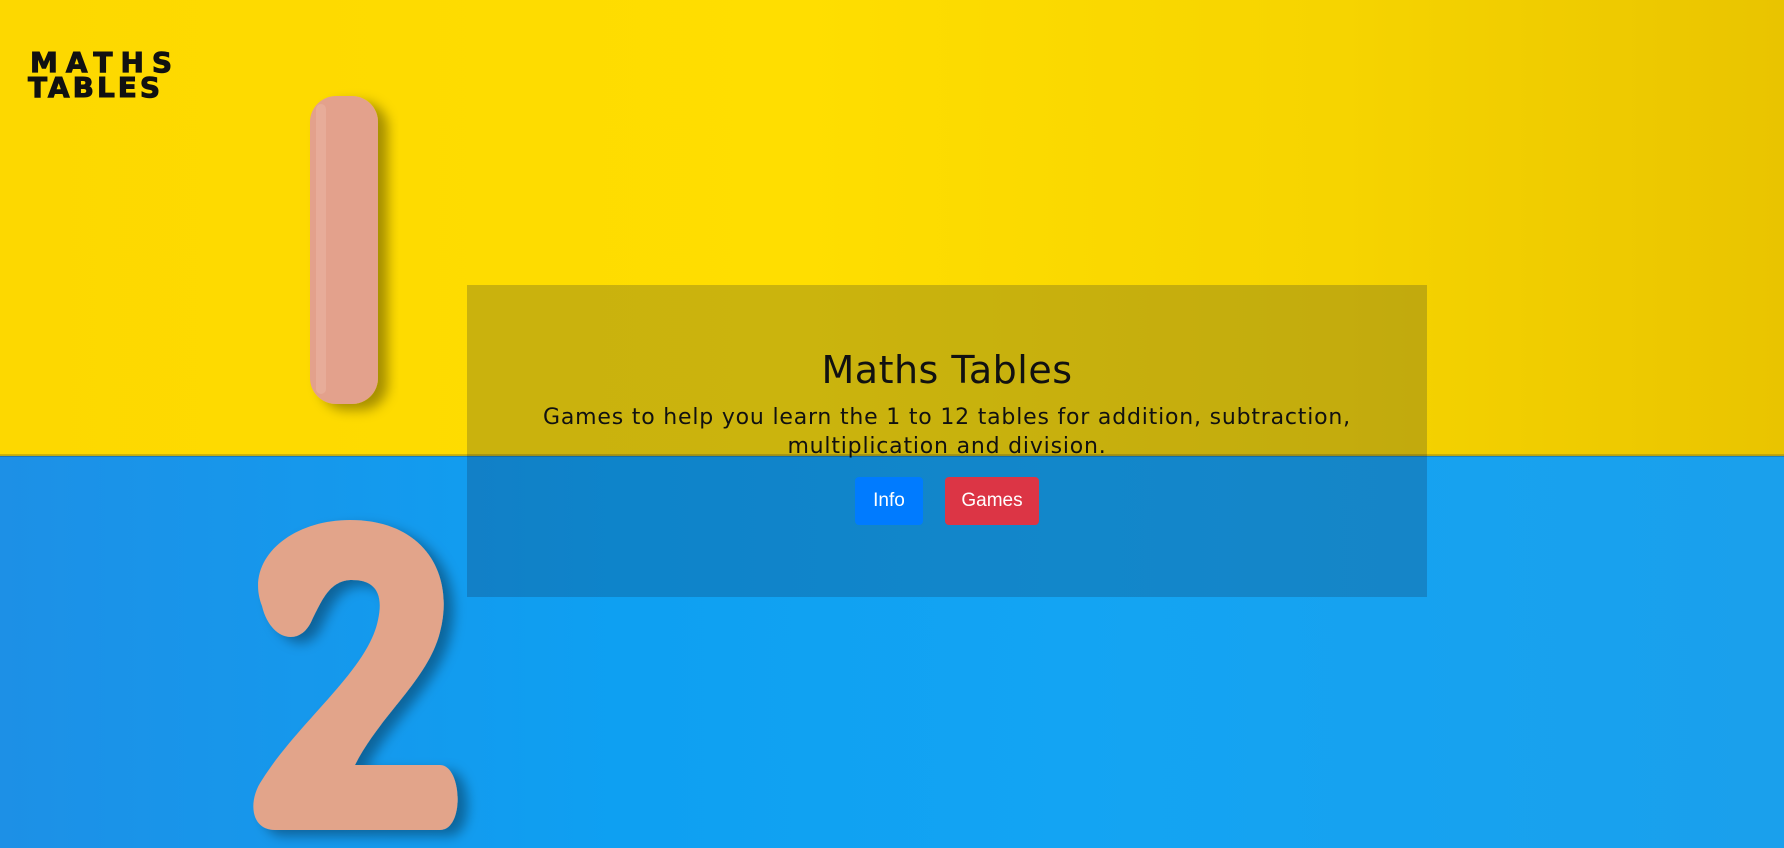 The image size is (1784, 848). What do you see at coordinates (355, 675) in the screenshot?
I see `digit-two-cutout` at bounding box center [355, 675].